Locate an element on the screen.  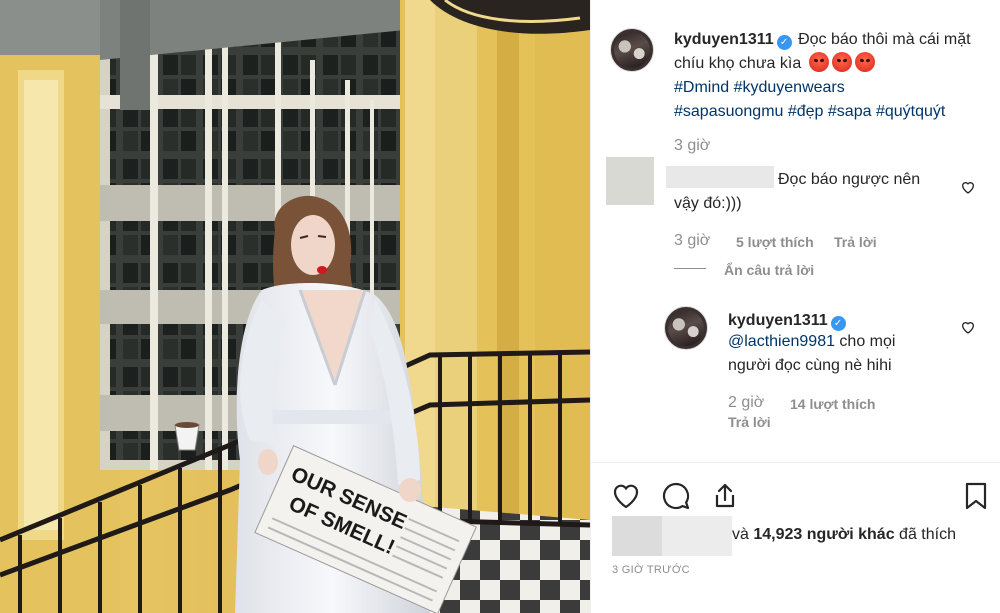
liker-username is located at coordinates (697, 536).